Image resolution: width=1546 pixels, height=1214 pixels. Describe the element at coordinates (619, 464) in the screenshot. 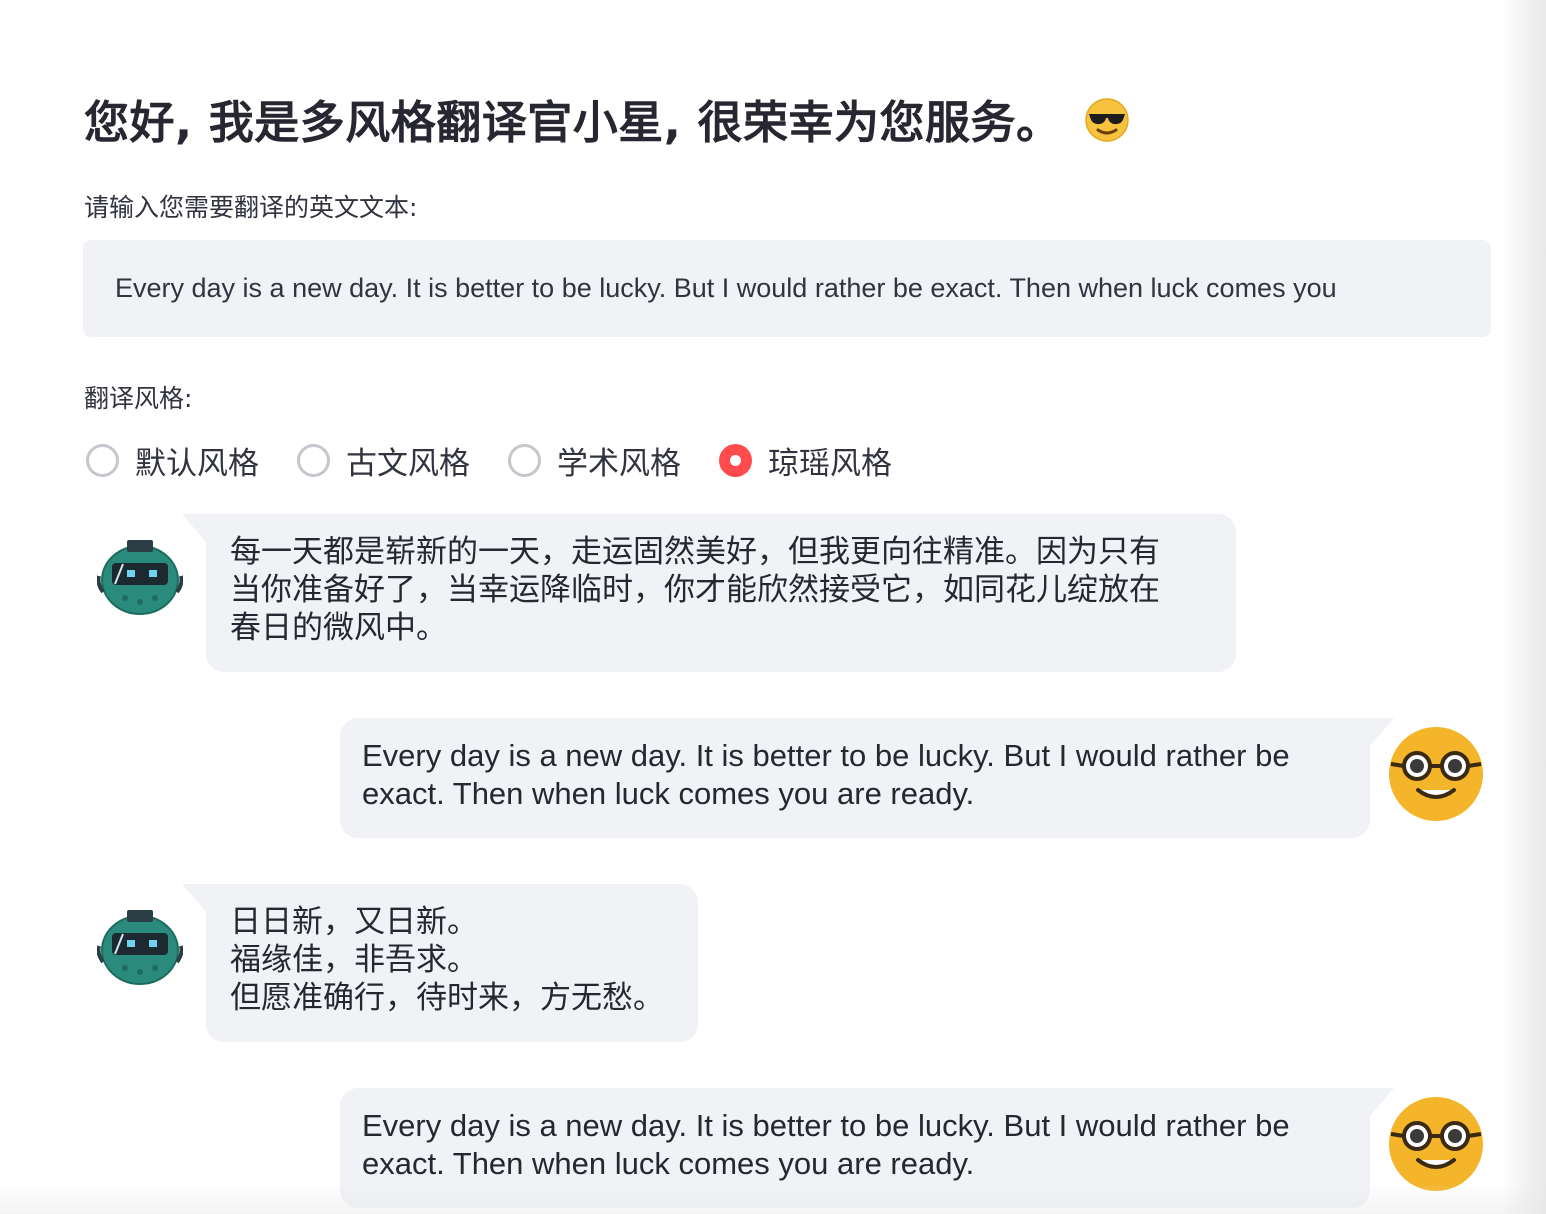

I see `radio-label: 学术风格` at that location.